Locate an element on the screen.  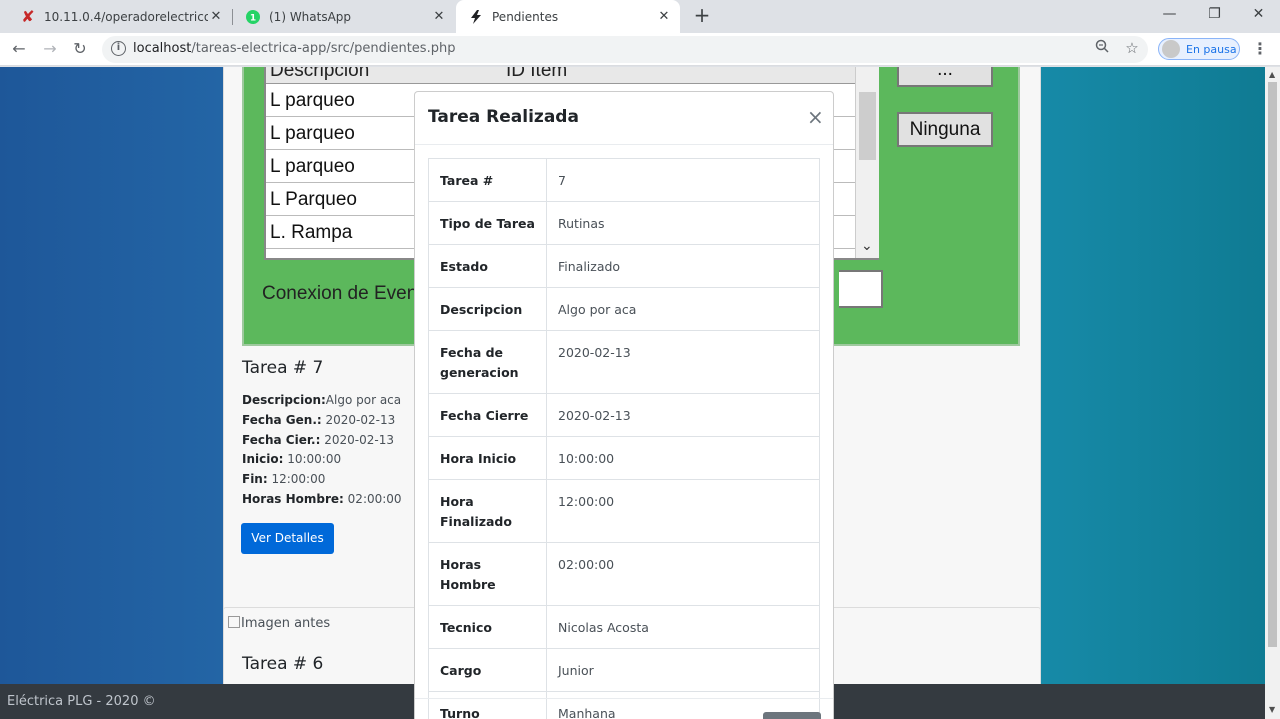
row-value: Nicolas Acosta is located at coordinates (683, 627).